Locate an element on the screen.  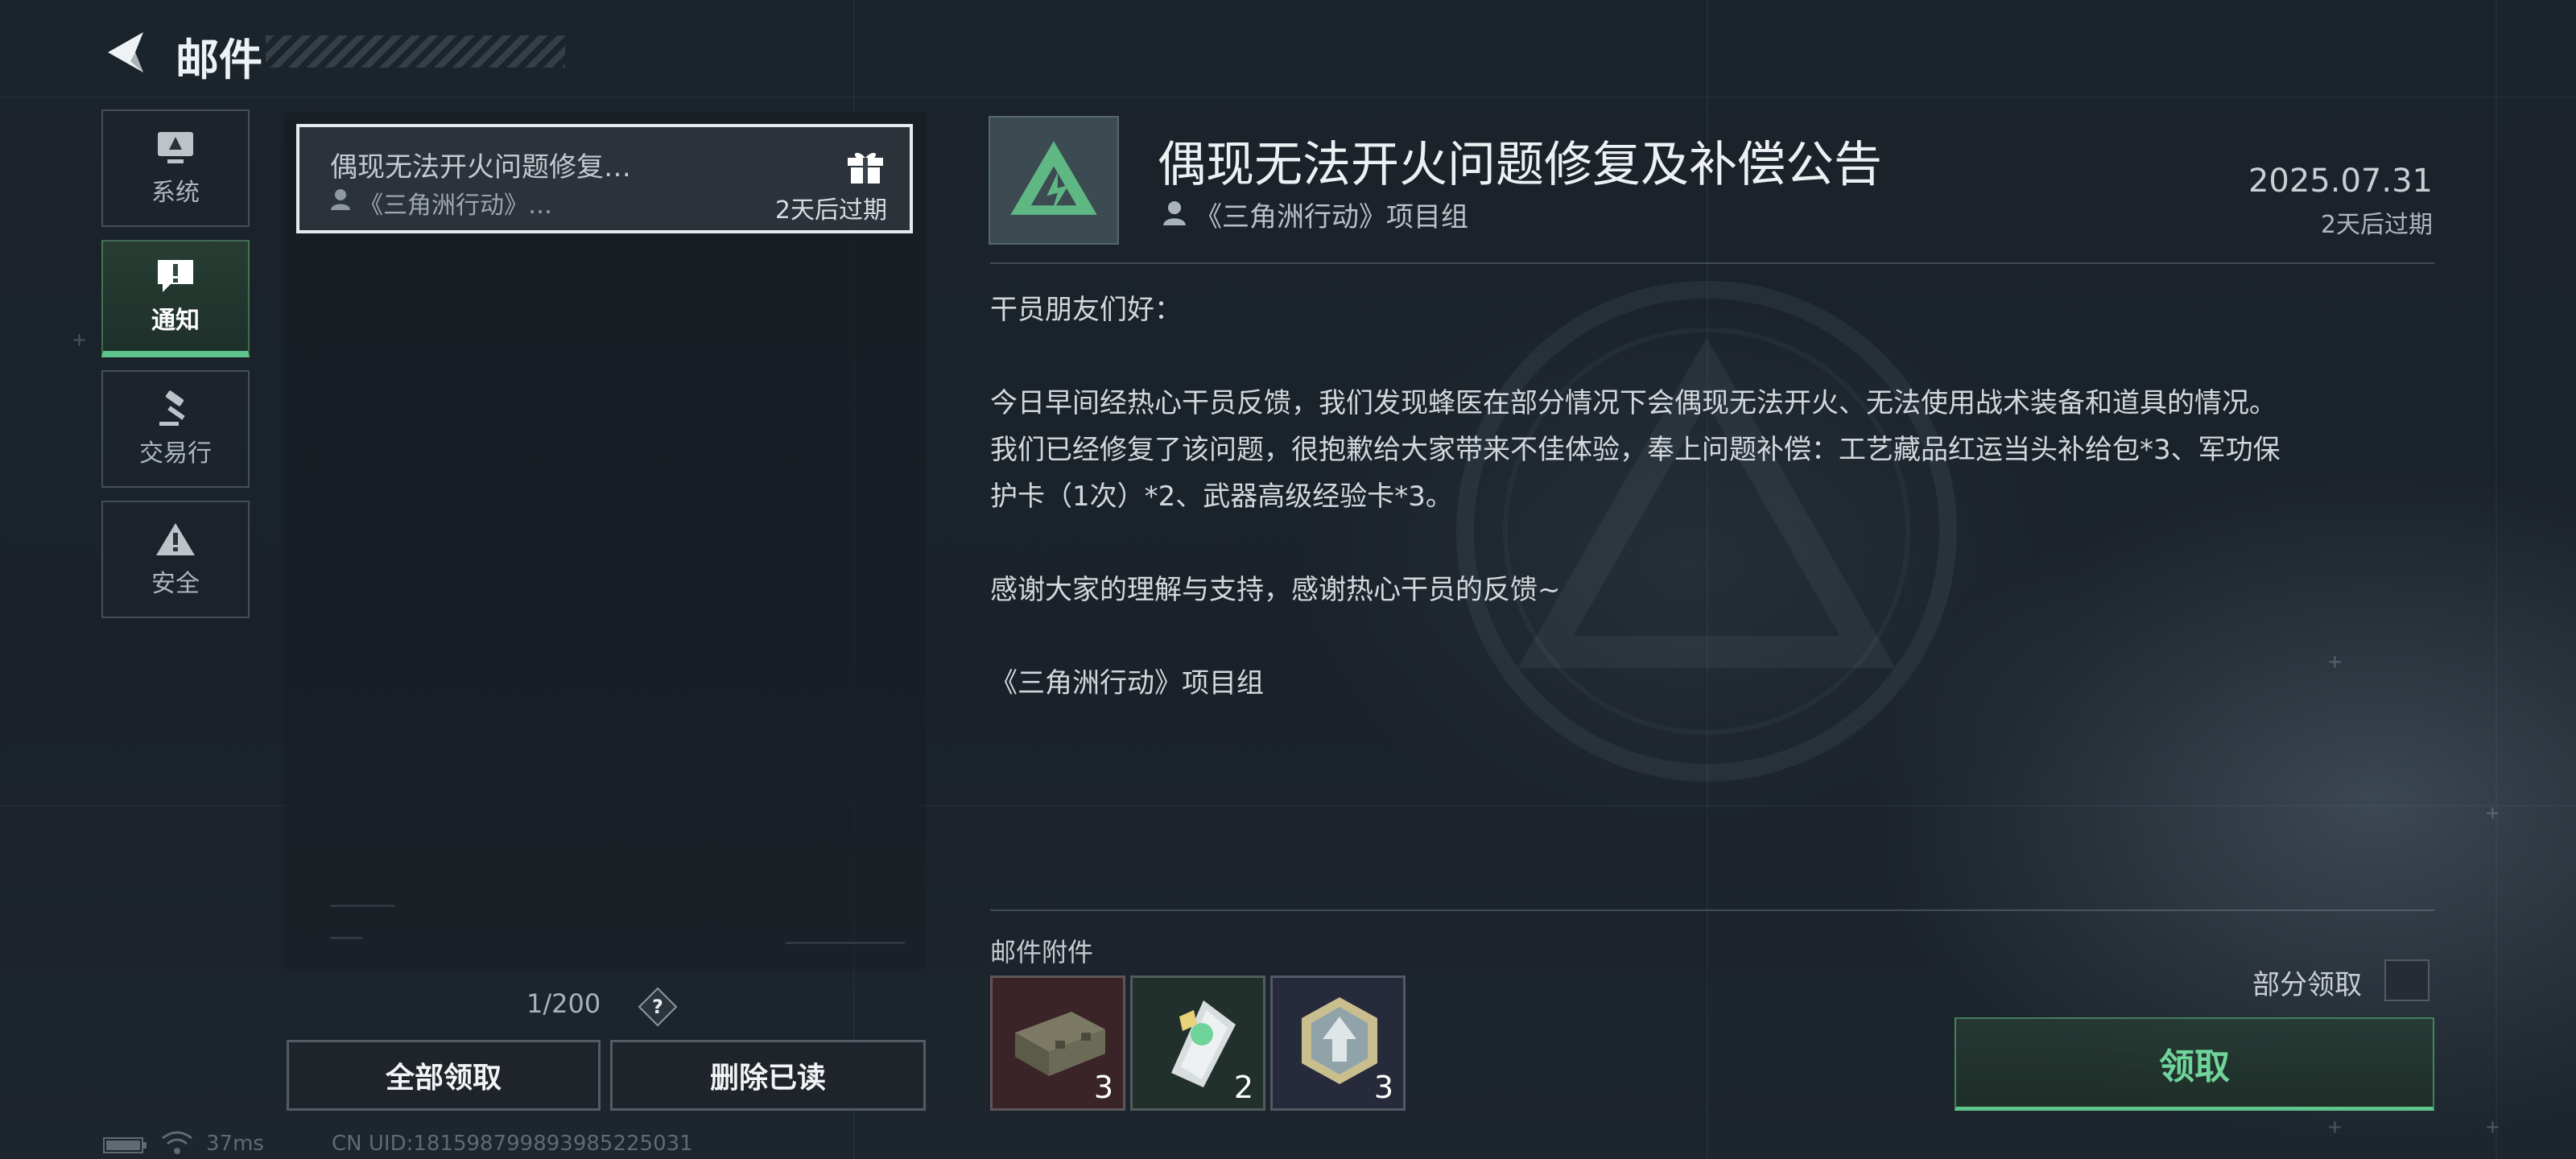
partial-claim-checkbox is located at coordinates (2406, 980).